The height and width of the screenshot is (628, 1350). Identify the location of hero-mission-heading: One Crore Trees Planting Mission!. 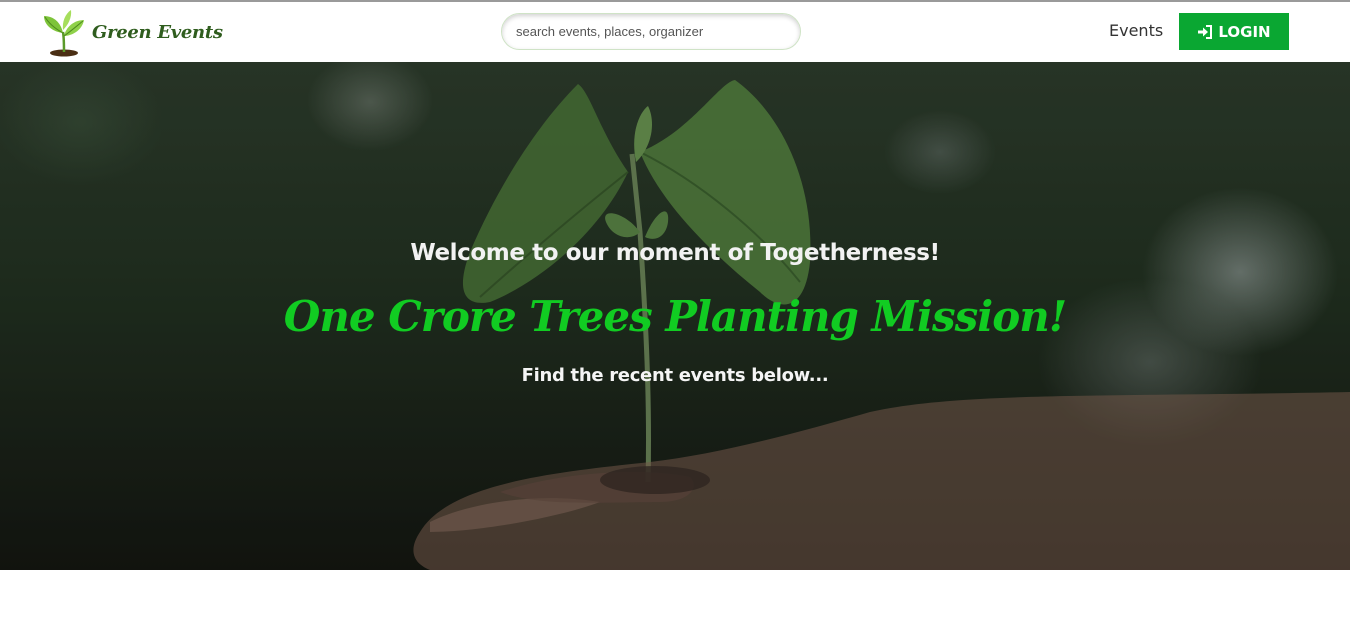
(675, 316).